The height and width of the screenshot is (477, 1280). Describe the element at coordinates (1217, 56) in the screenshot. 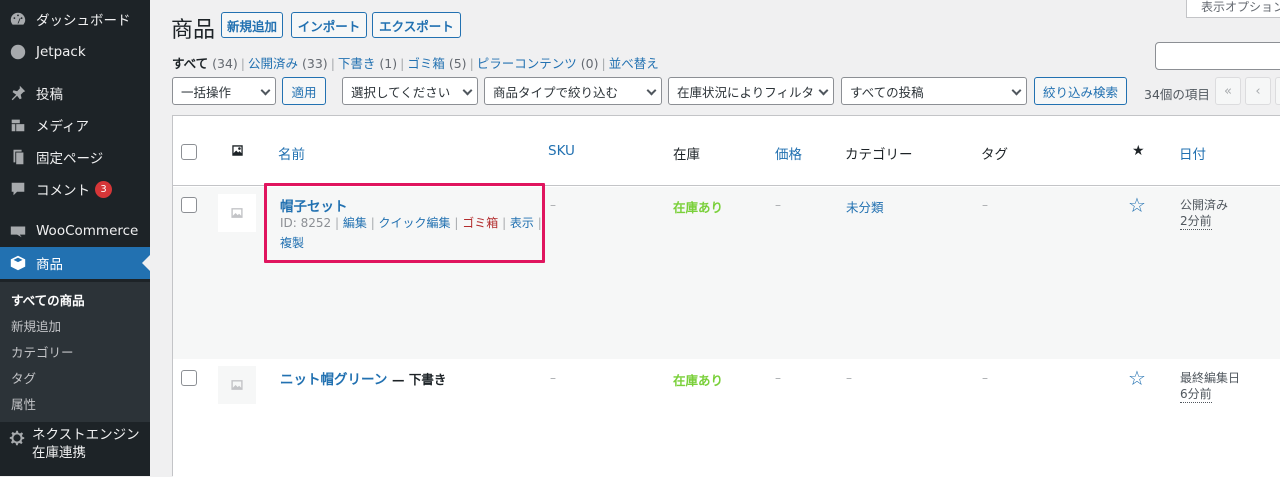

I see `search-input` at that location.